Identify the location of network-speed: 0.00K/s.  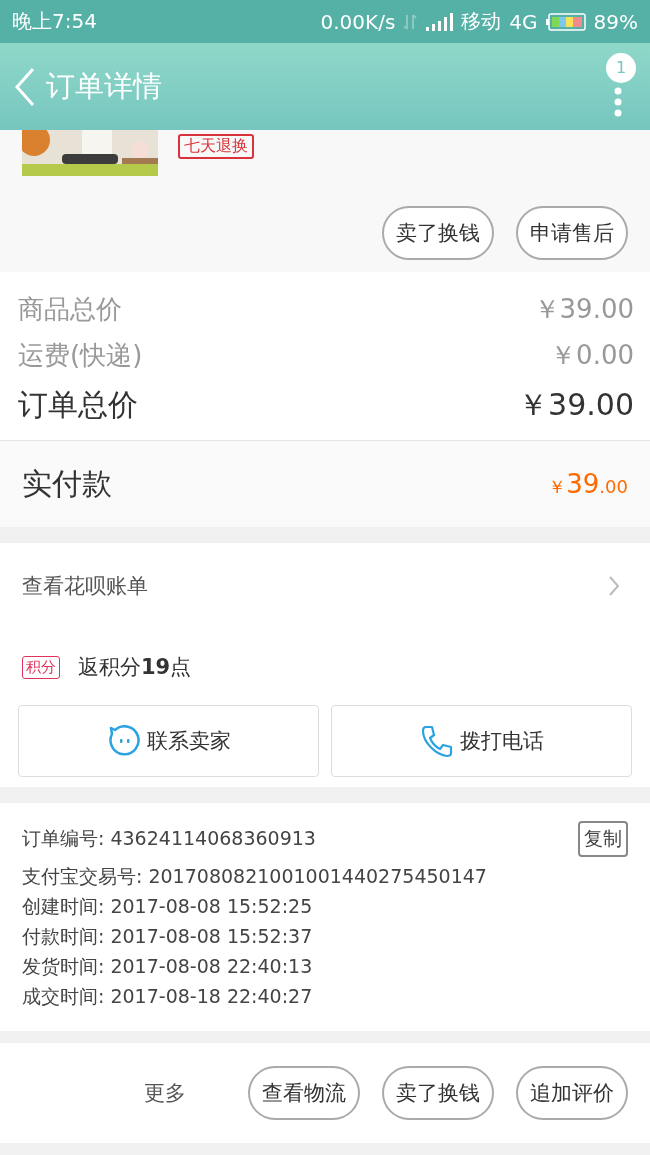
(358, 21).